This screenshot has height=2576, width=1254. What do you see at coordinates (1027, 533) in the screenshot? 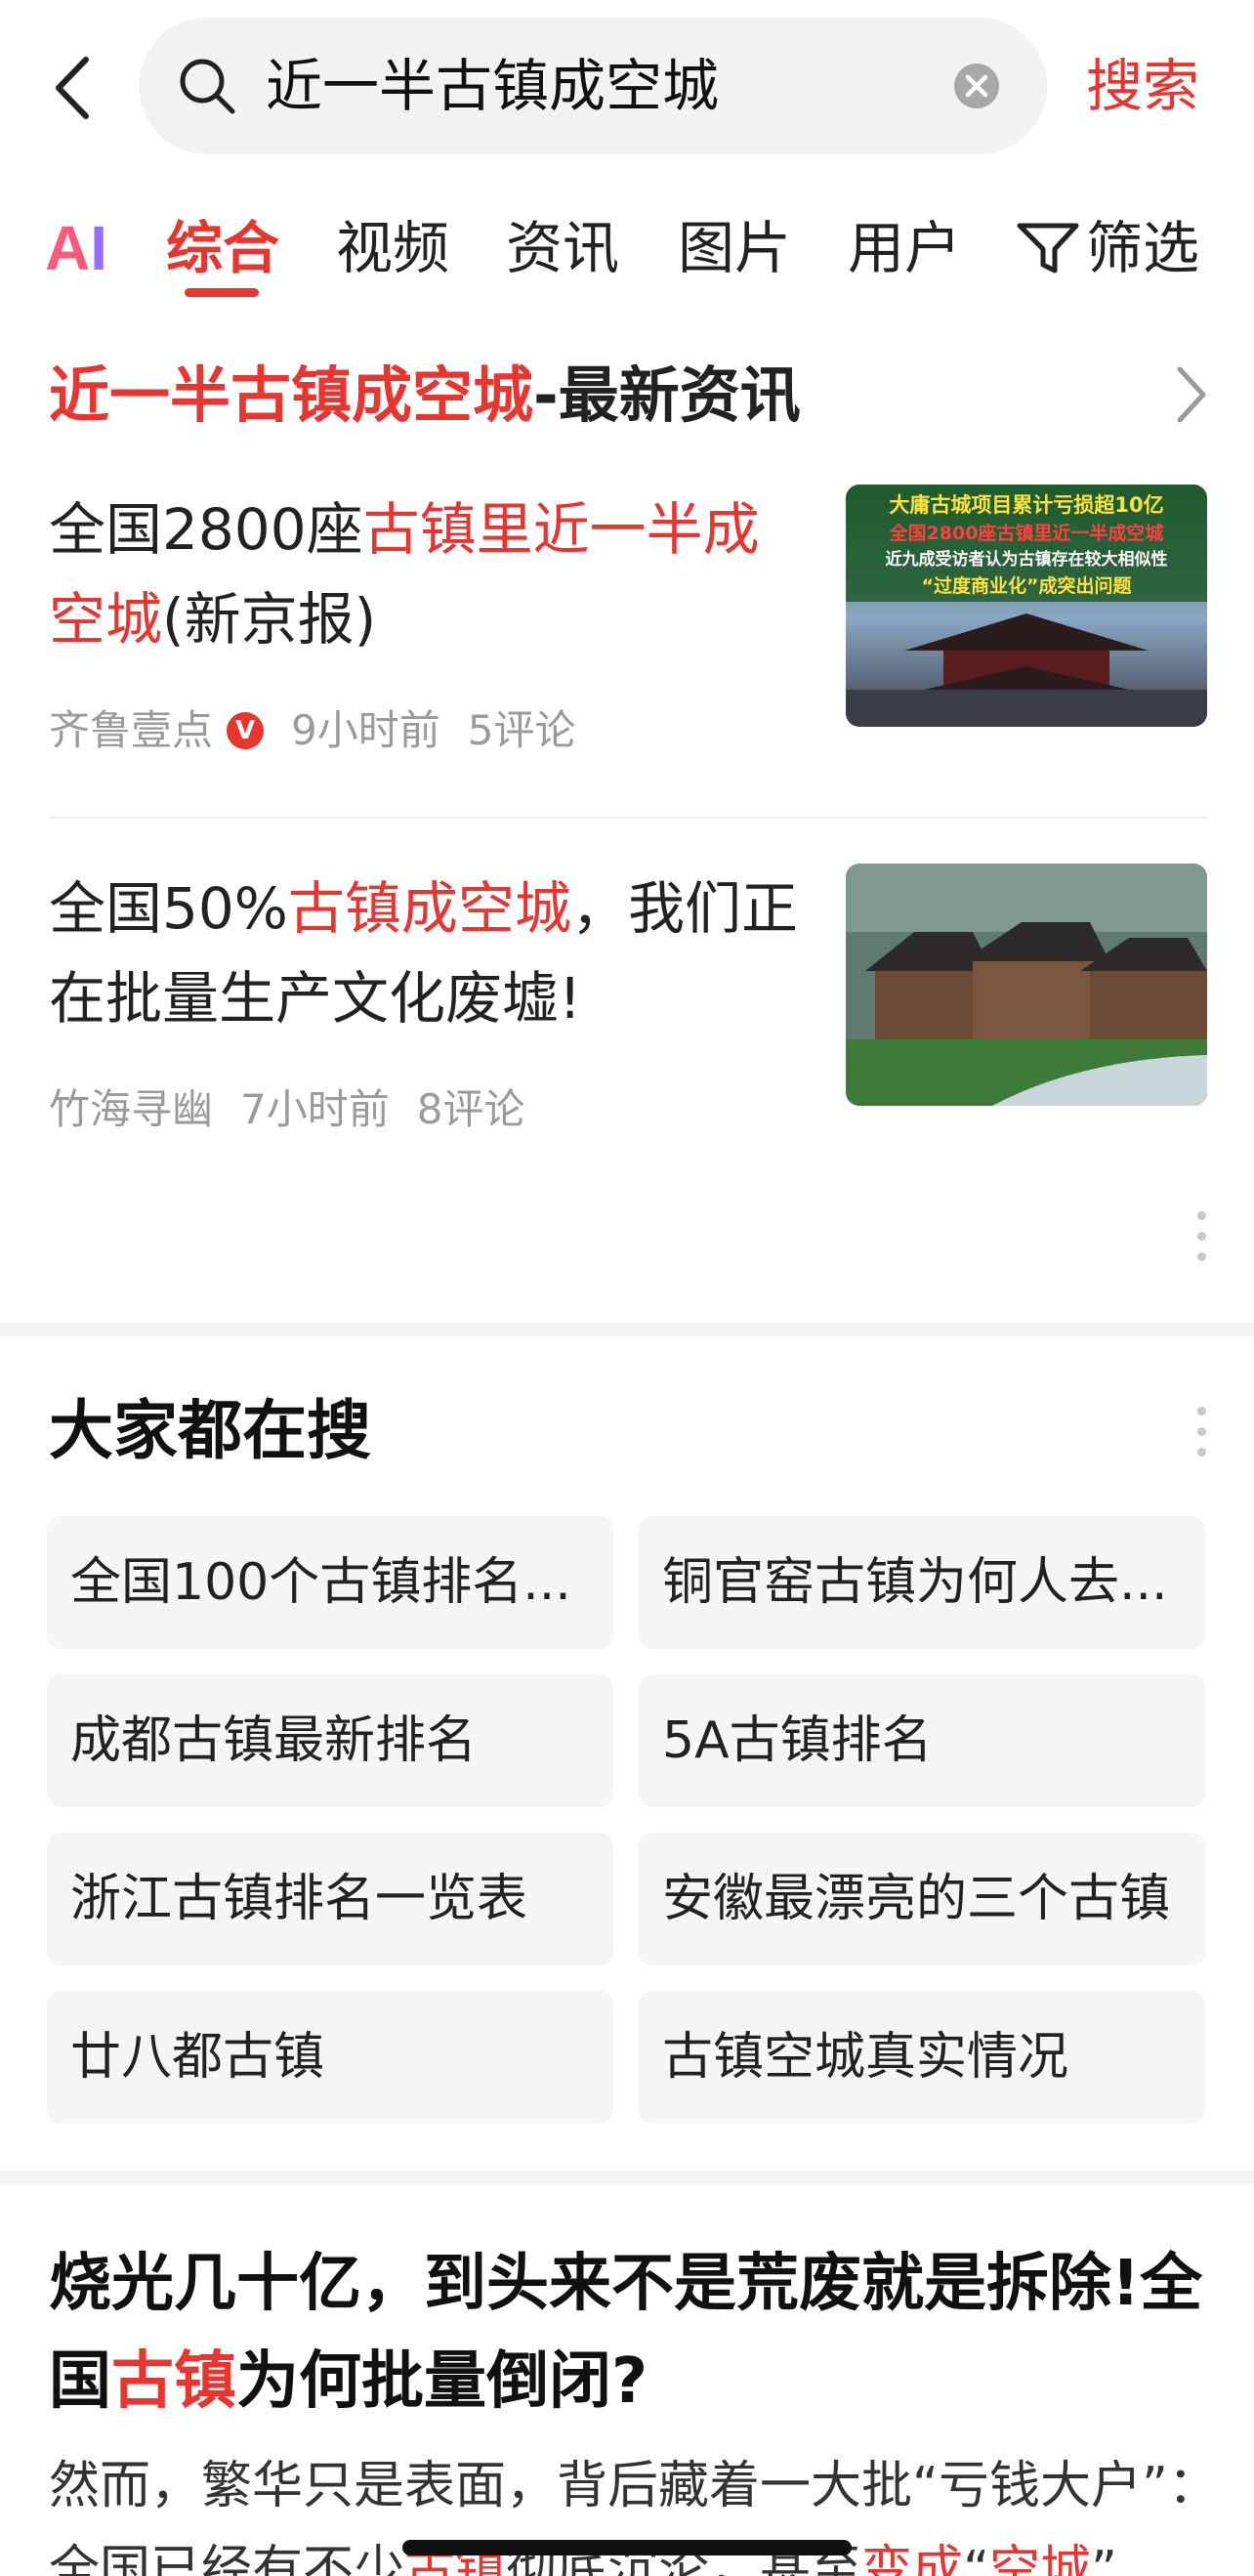
I see `thumbnail-text-line: 全国2800座古镇里近一半成空城` at bounding box center [1027, 533].